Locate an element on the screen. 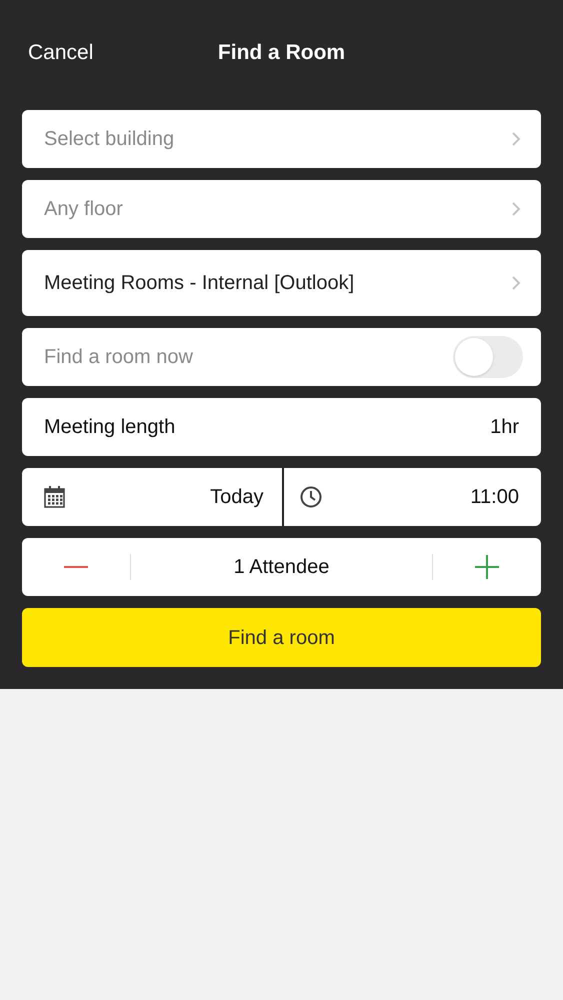 The height and width of the screenshot is (1000, 563). clock-icon is located at coordinates (311, 497).